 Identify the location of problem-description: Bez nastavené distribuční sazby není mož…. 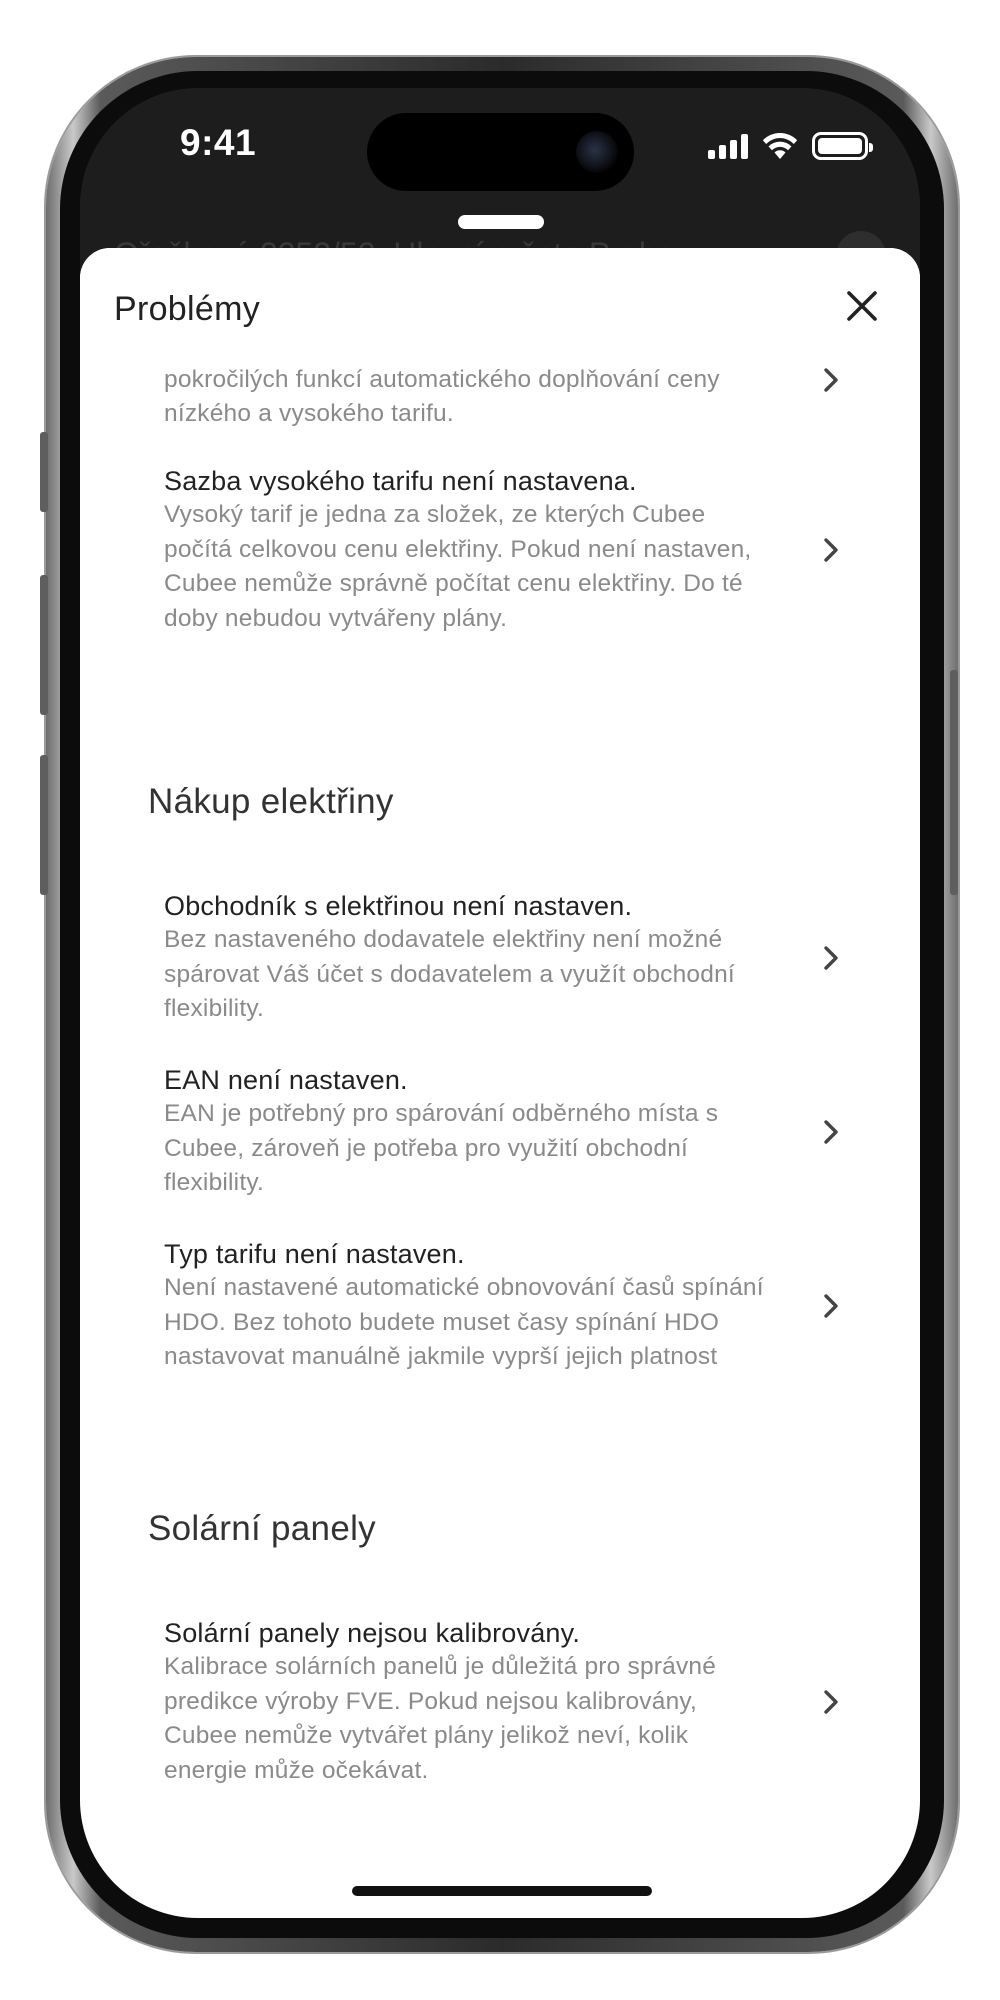
(442, 396).